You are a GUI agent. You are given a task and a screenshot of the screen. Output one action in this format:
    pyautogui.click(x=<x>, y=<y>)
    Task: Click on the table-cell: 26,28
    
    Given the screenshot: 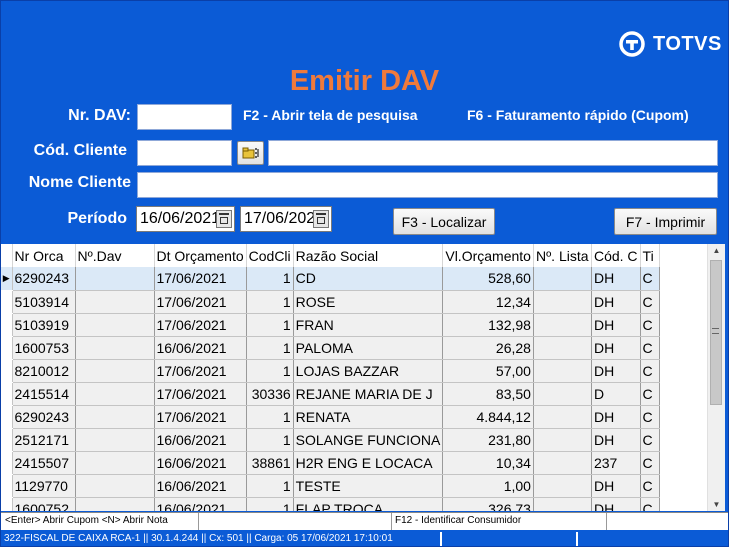 What is the action you would take?
    pyautogui.click(x=488, y=348)
    